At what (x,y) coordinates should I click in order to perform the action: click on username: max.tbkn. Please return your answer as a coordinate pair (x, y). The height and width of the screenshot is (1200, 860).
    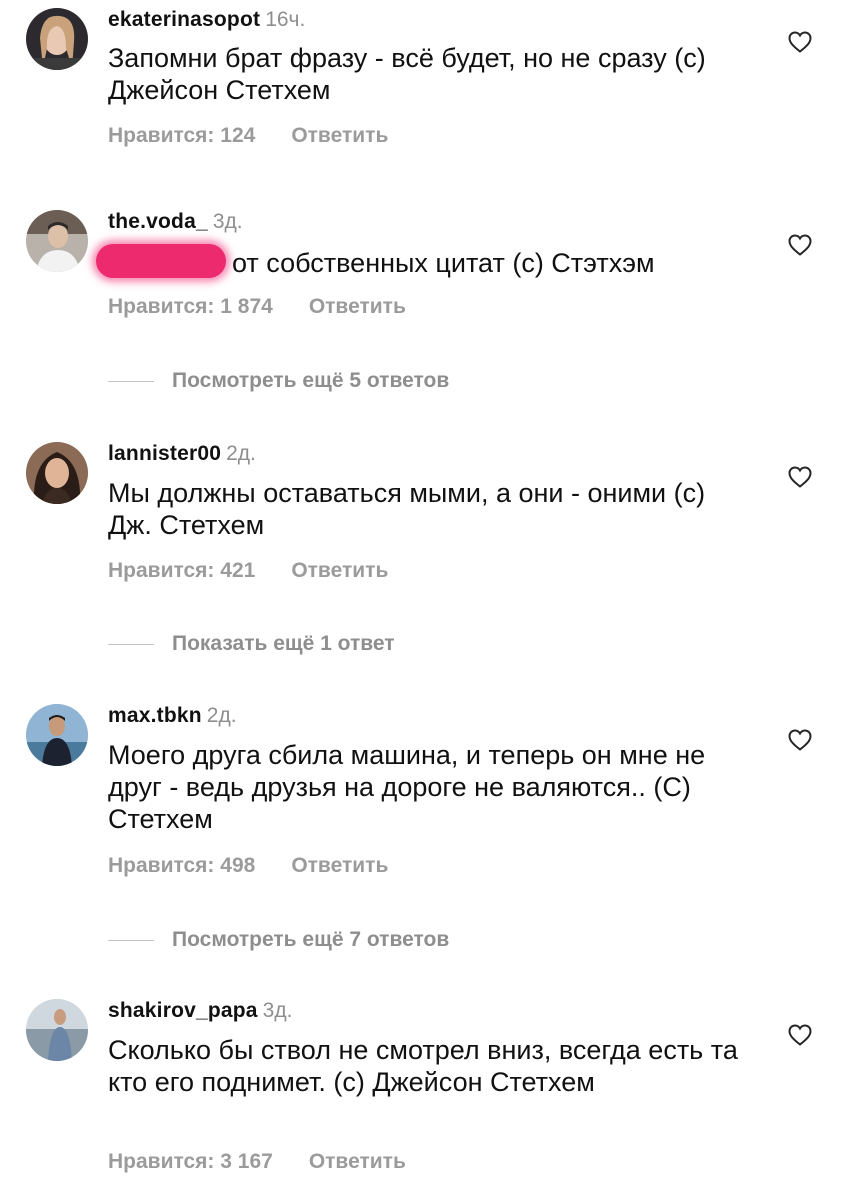
    Looking at the image, I should click on (155, 715).